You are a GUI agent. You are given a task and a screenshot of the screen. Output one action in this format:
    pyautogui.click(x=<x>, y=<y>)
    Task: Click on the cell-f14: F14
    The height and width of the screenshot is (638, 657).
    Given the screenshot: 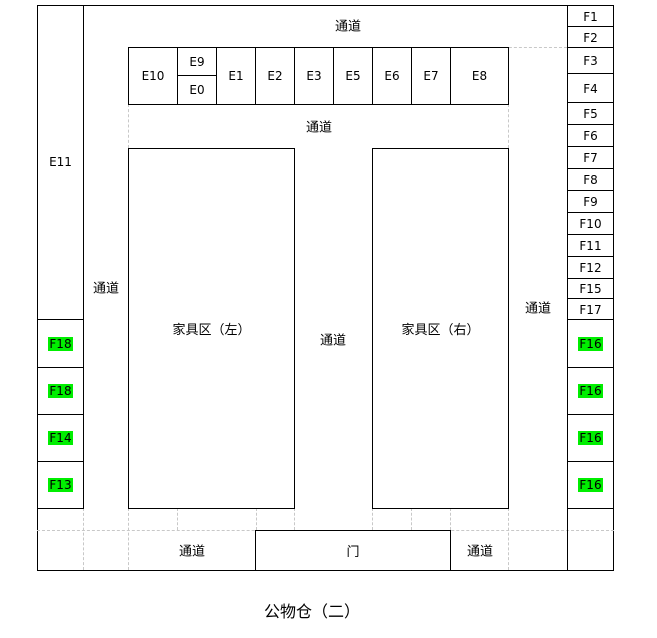 What is the action you would take?
    pyautogui.click(x=60, y=438)
    